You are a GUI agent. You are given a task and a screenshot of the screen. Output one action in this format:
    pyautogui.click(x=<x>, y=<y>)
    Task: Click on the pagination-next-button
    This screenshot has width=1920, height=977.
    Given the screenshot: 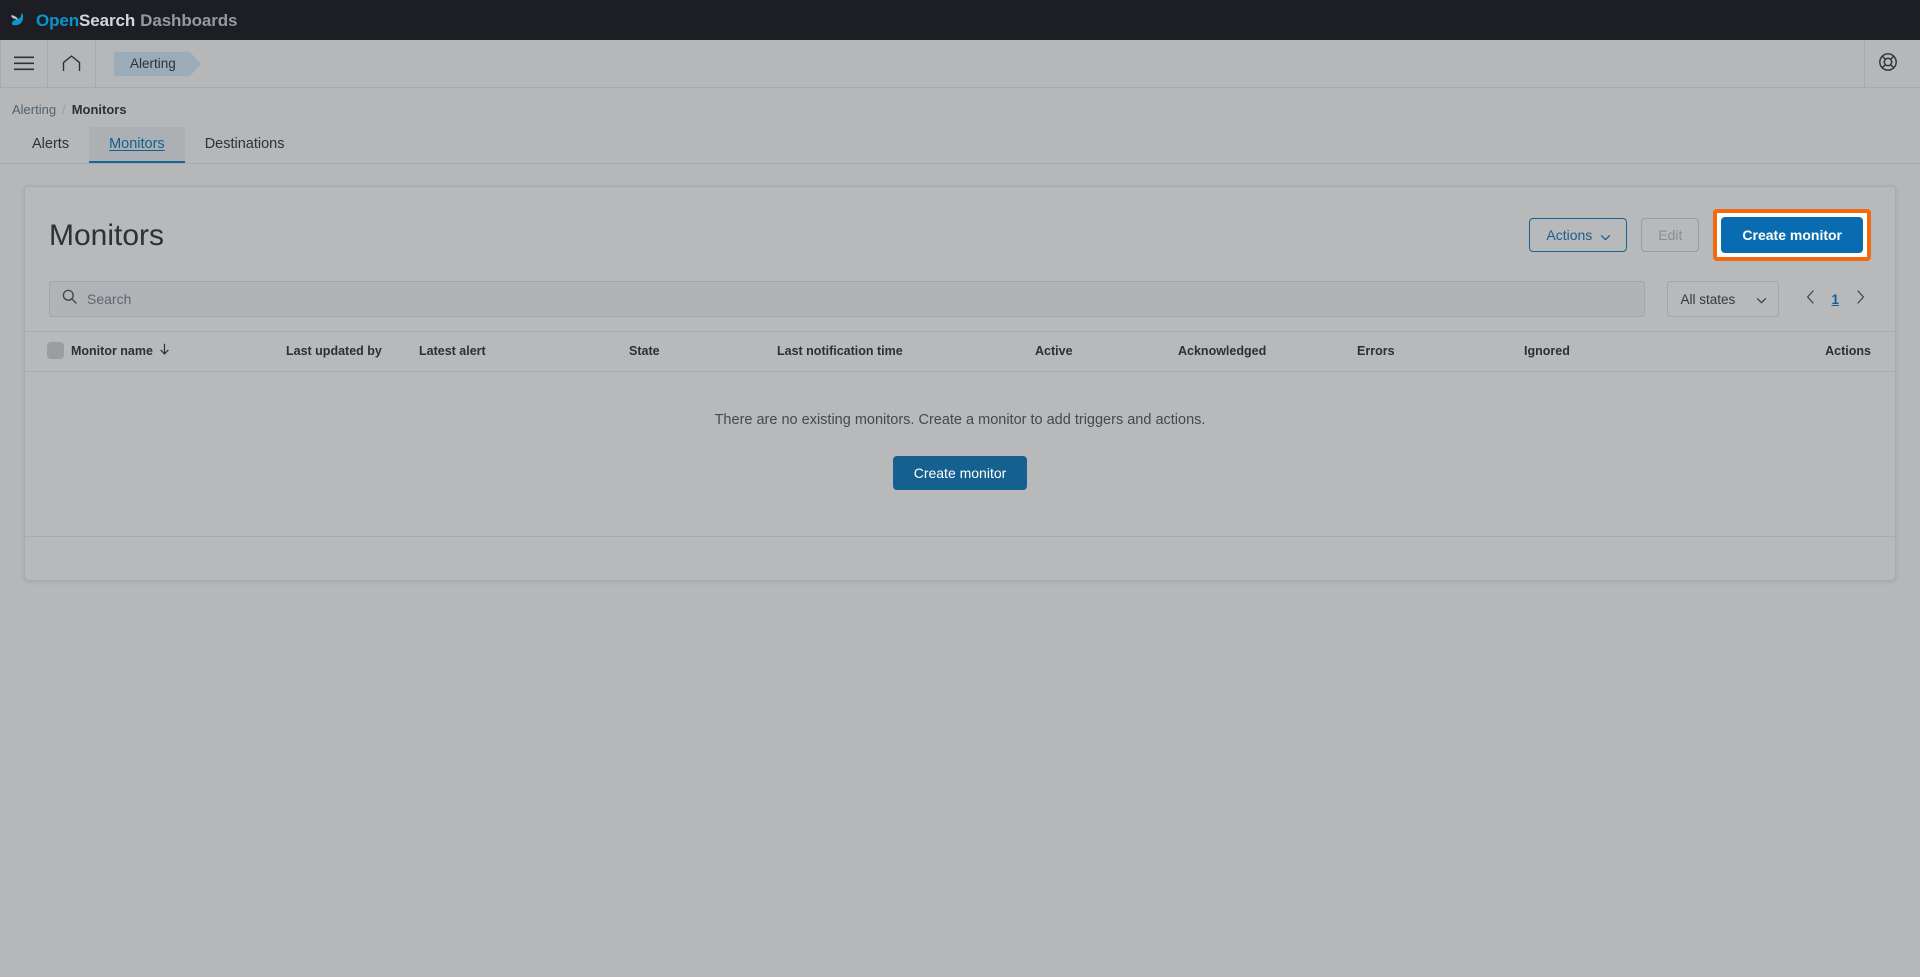 What is the action you would take?
    pyautogui.click(x=1860, y=299)
    